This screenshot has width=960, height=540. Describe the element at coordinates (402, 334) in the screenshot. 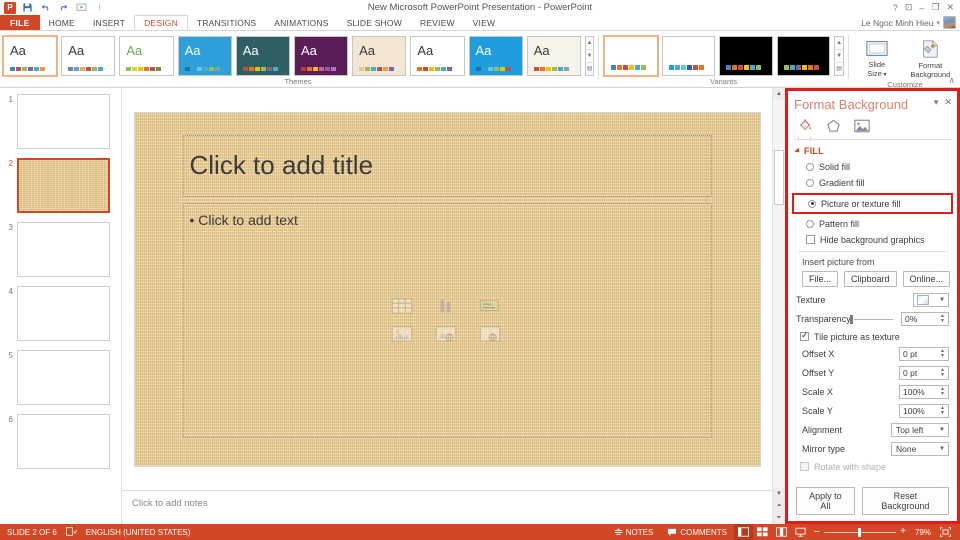

I see `insert-picture-icon` at that location.